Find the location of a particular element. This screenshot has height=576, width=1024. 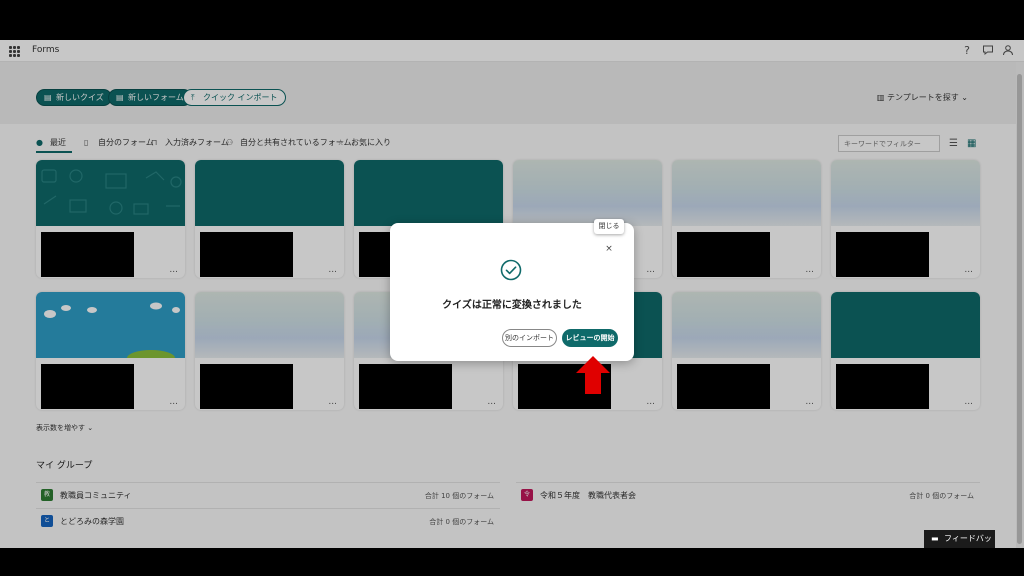

red-arrow-icon is located at coordinates (593, 375).